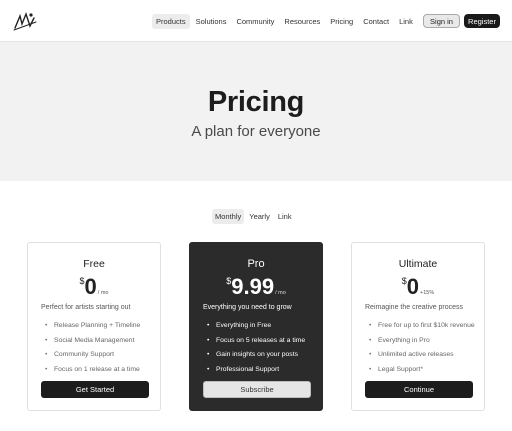  Describe the element at coordinates (92, 370) in the screenshot. I see `feature-item: Focus on 1 release at a time` at that location.